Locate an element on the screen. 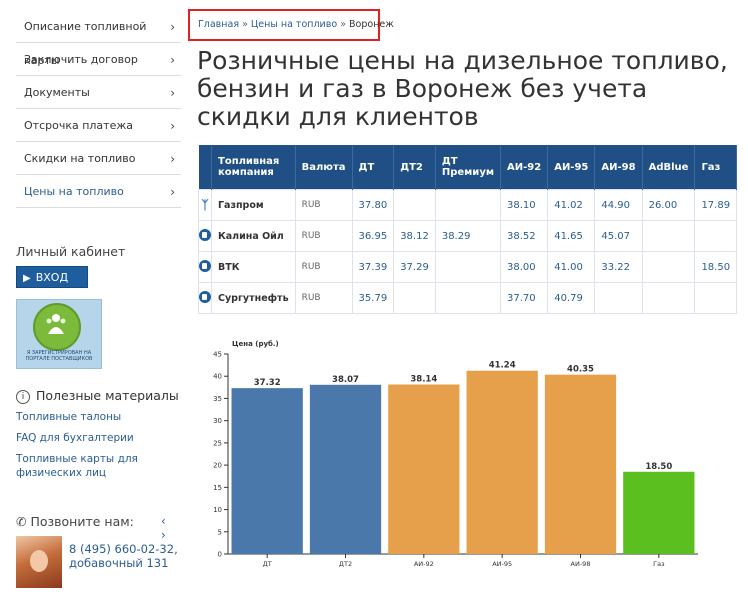  sidebar-item-label: Заключить договор is located at coordinates (81, 59).